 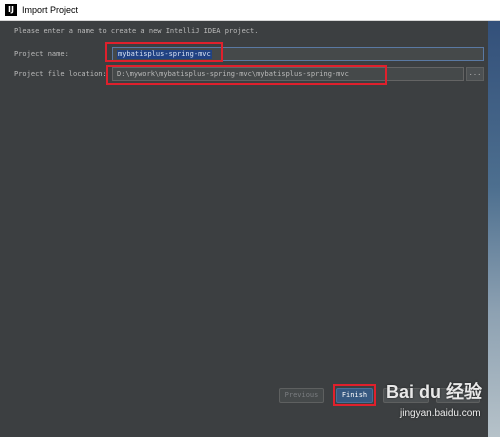 I want to click on window-title: Import Project, so click(x=50, y=10).